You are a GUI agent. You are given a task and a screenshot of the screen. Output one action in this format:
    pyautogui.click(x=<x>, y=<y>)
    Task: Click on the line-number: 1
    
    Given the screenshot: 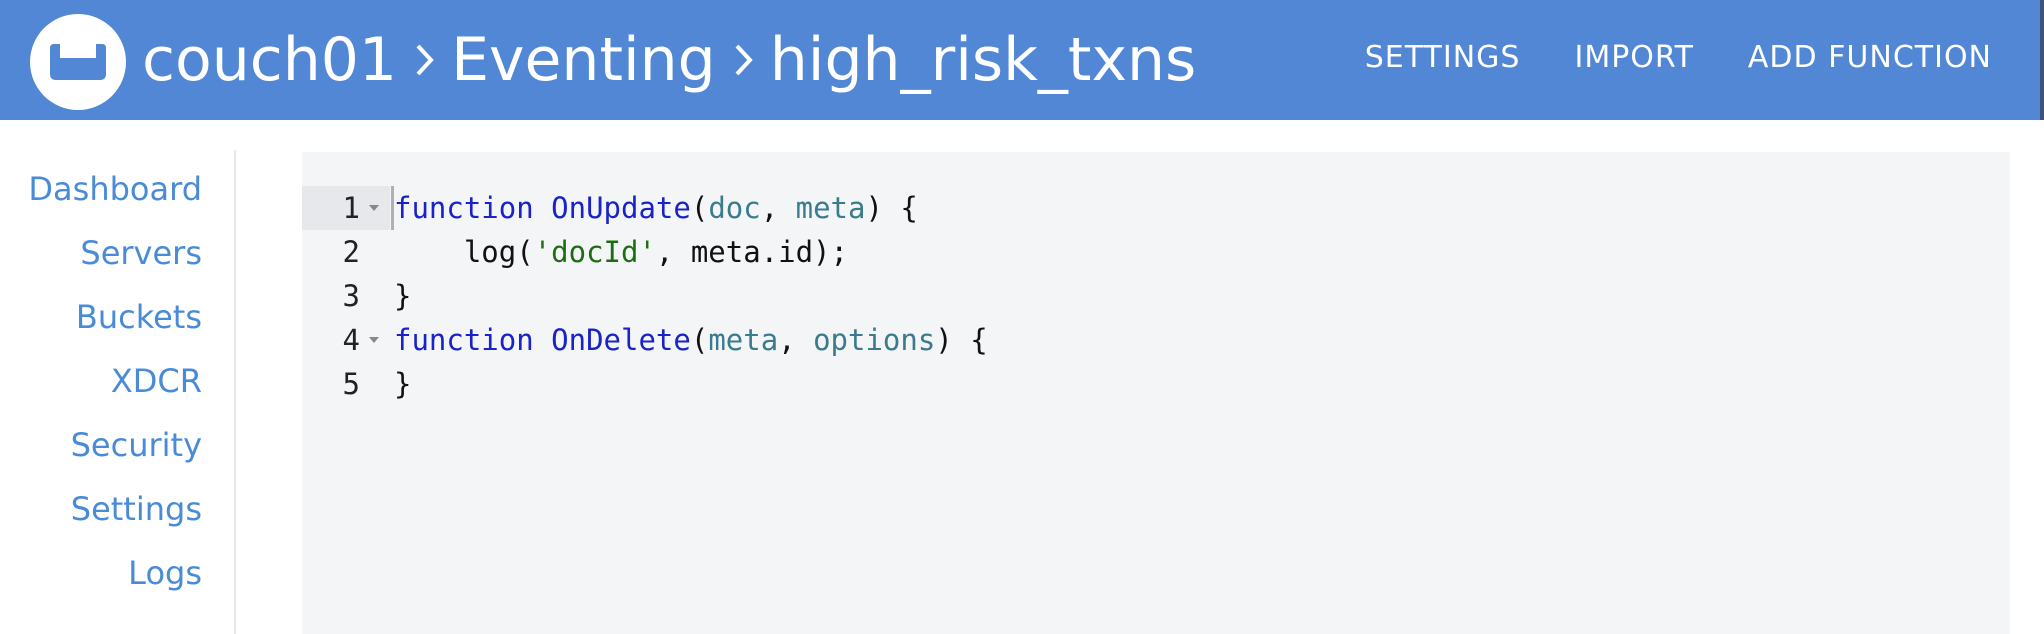 What is the action you would take?
    pyautogui.click(x=351, y=208)
    